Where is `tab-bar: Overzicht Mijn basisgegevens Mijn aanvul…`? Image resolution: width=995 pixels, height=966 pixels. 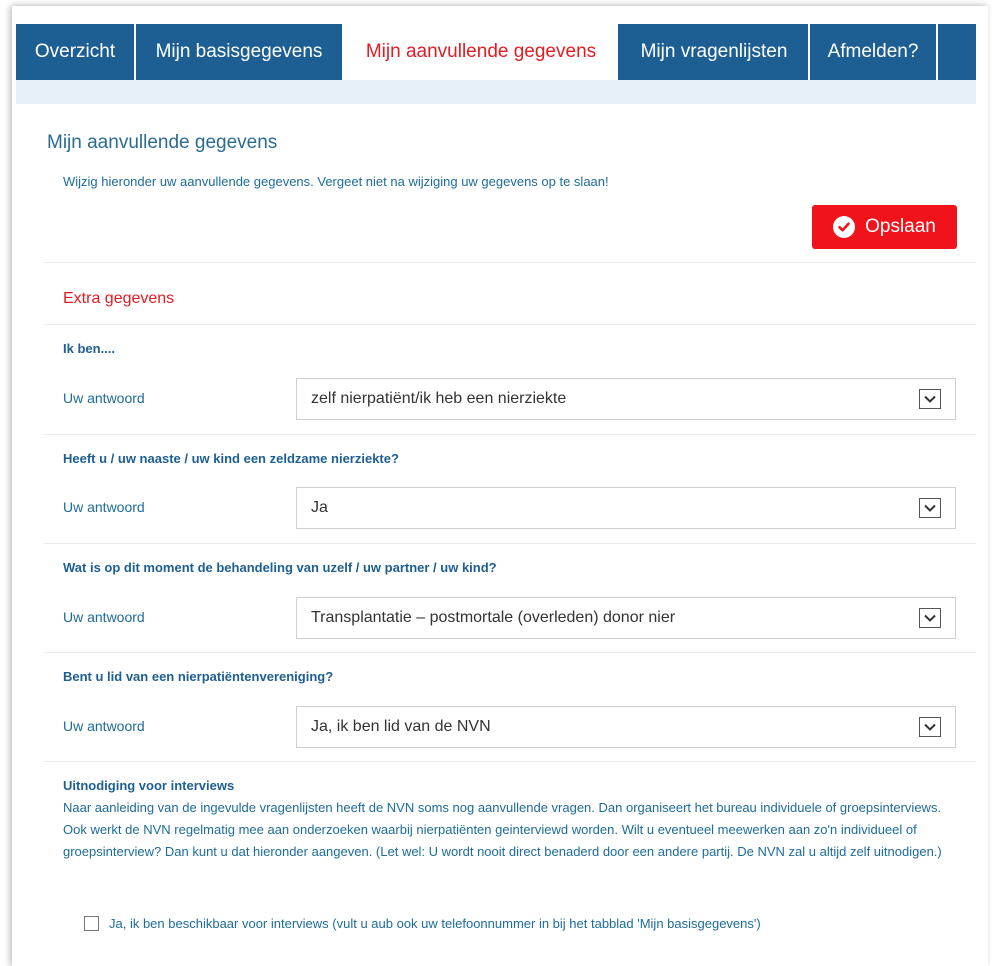 tab-bar: Overzicht Mijn basisgegevens Mijn aanvul… is located at coordinates (496, 52).